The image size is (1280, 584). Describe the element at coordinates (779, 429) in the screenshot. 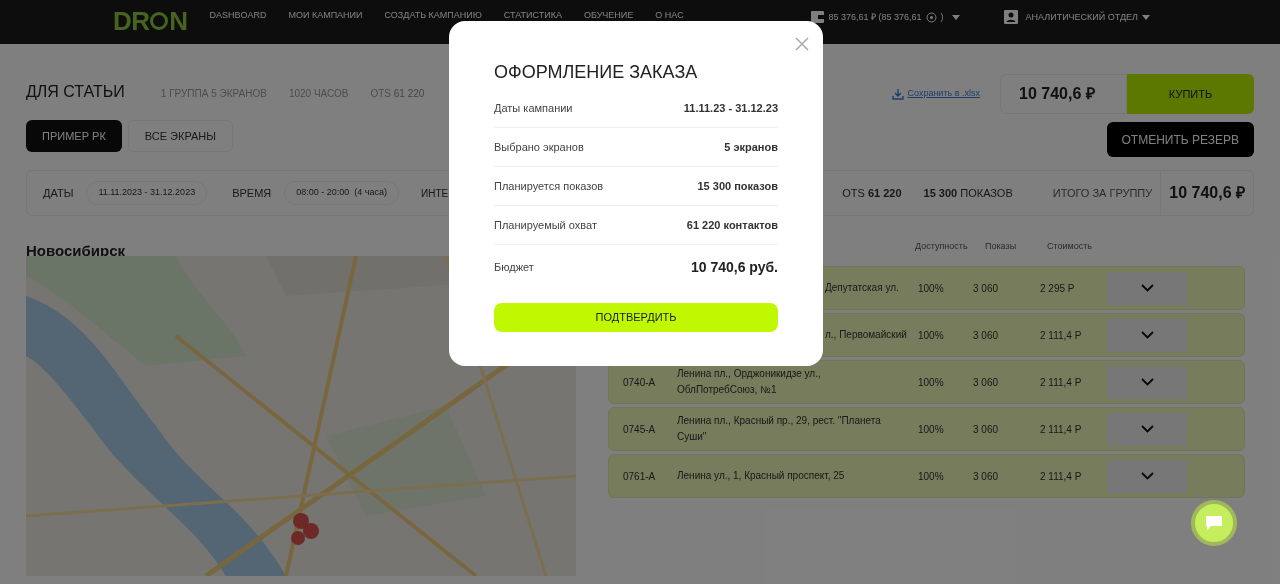

I see `screen-address: Ленина пл., Красный пр., 29, рест. "Планета Суши"` at that location.